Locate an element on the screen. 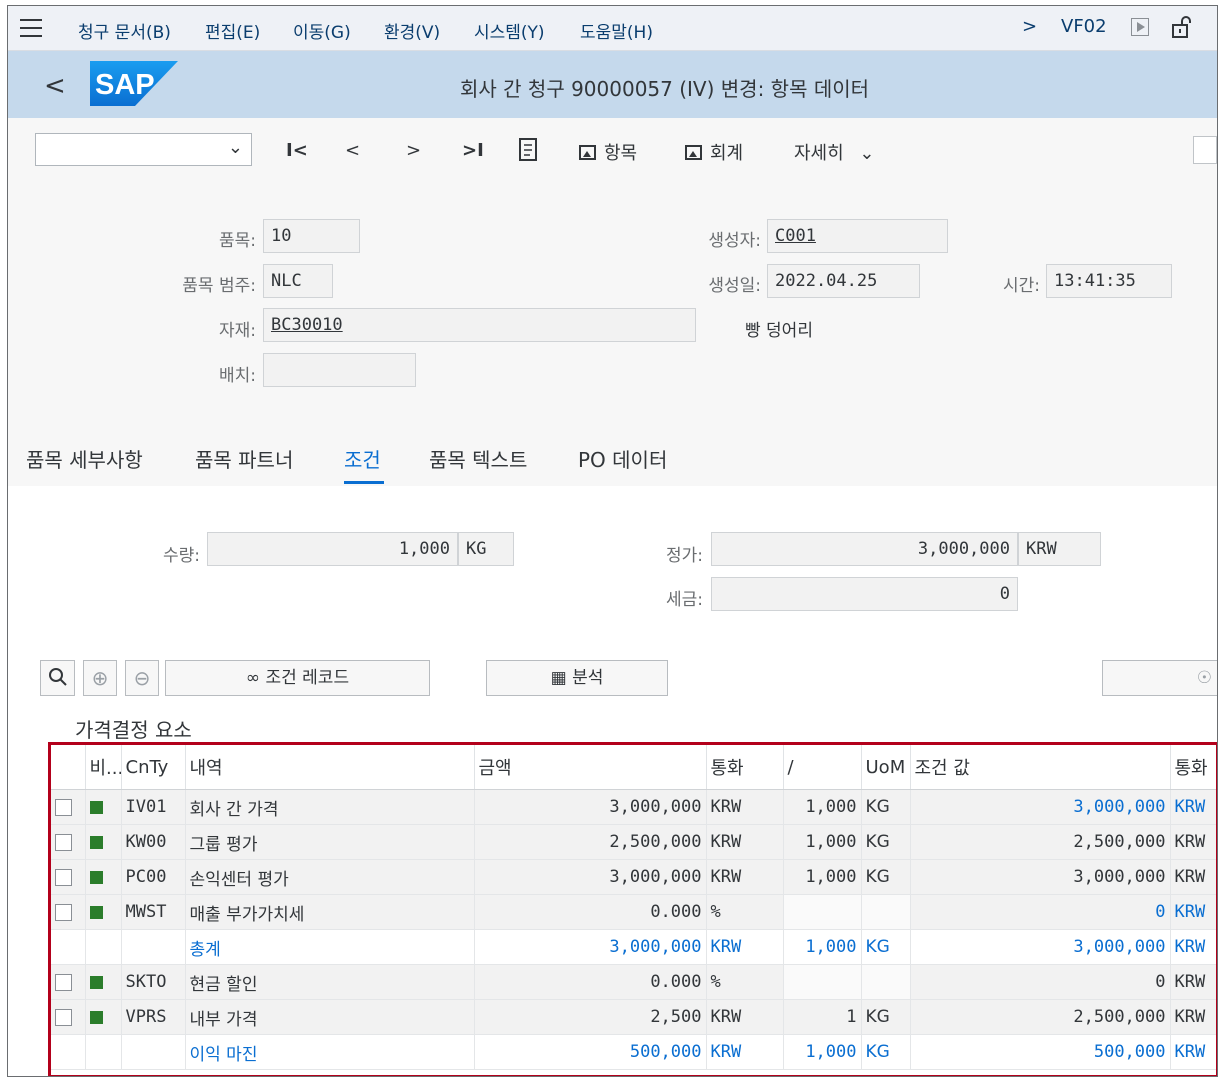  material-field: BC30010 is located at coordinates (479, 325).